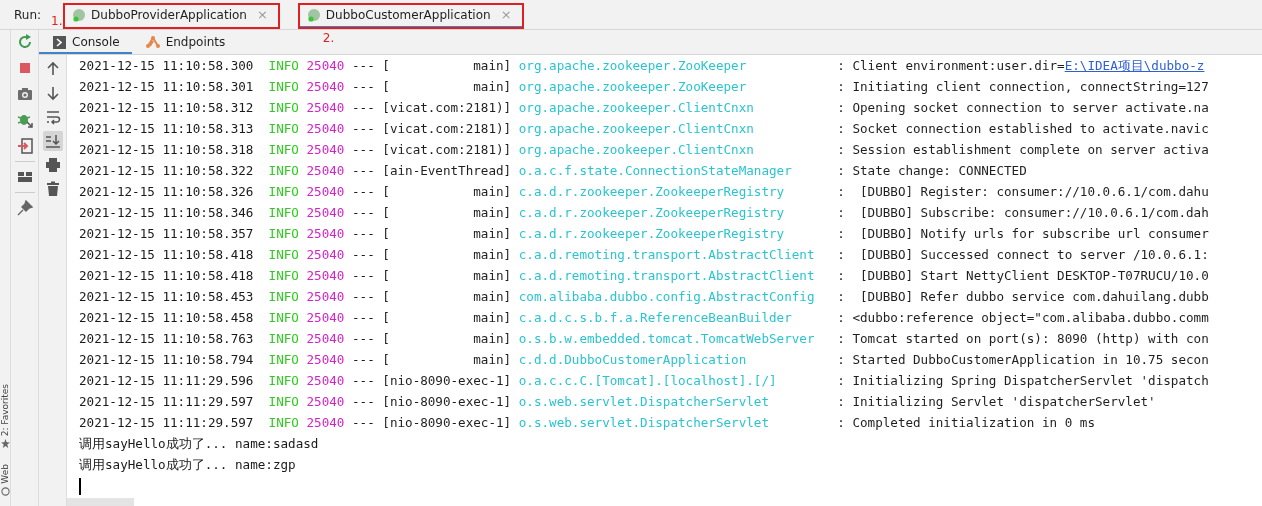 The height and width of the screenshot is (506, 1262). I want to click on log-timestamp: 2021-12-15 11:10:58.326, so click(166, 191).